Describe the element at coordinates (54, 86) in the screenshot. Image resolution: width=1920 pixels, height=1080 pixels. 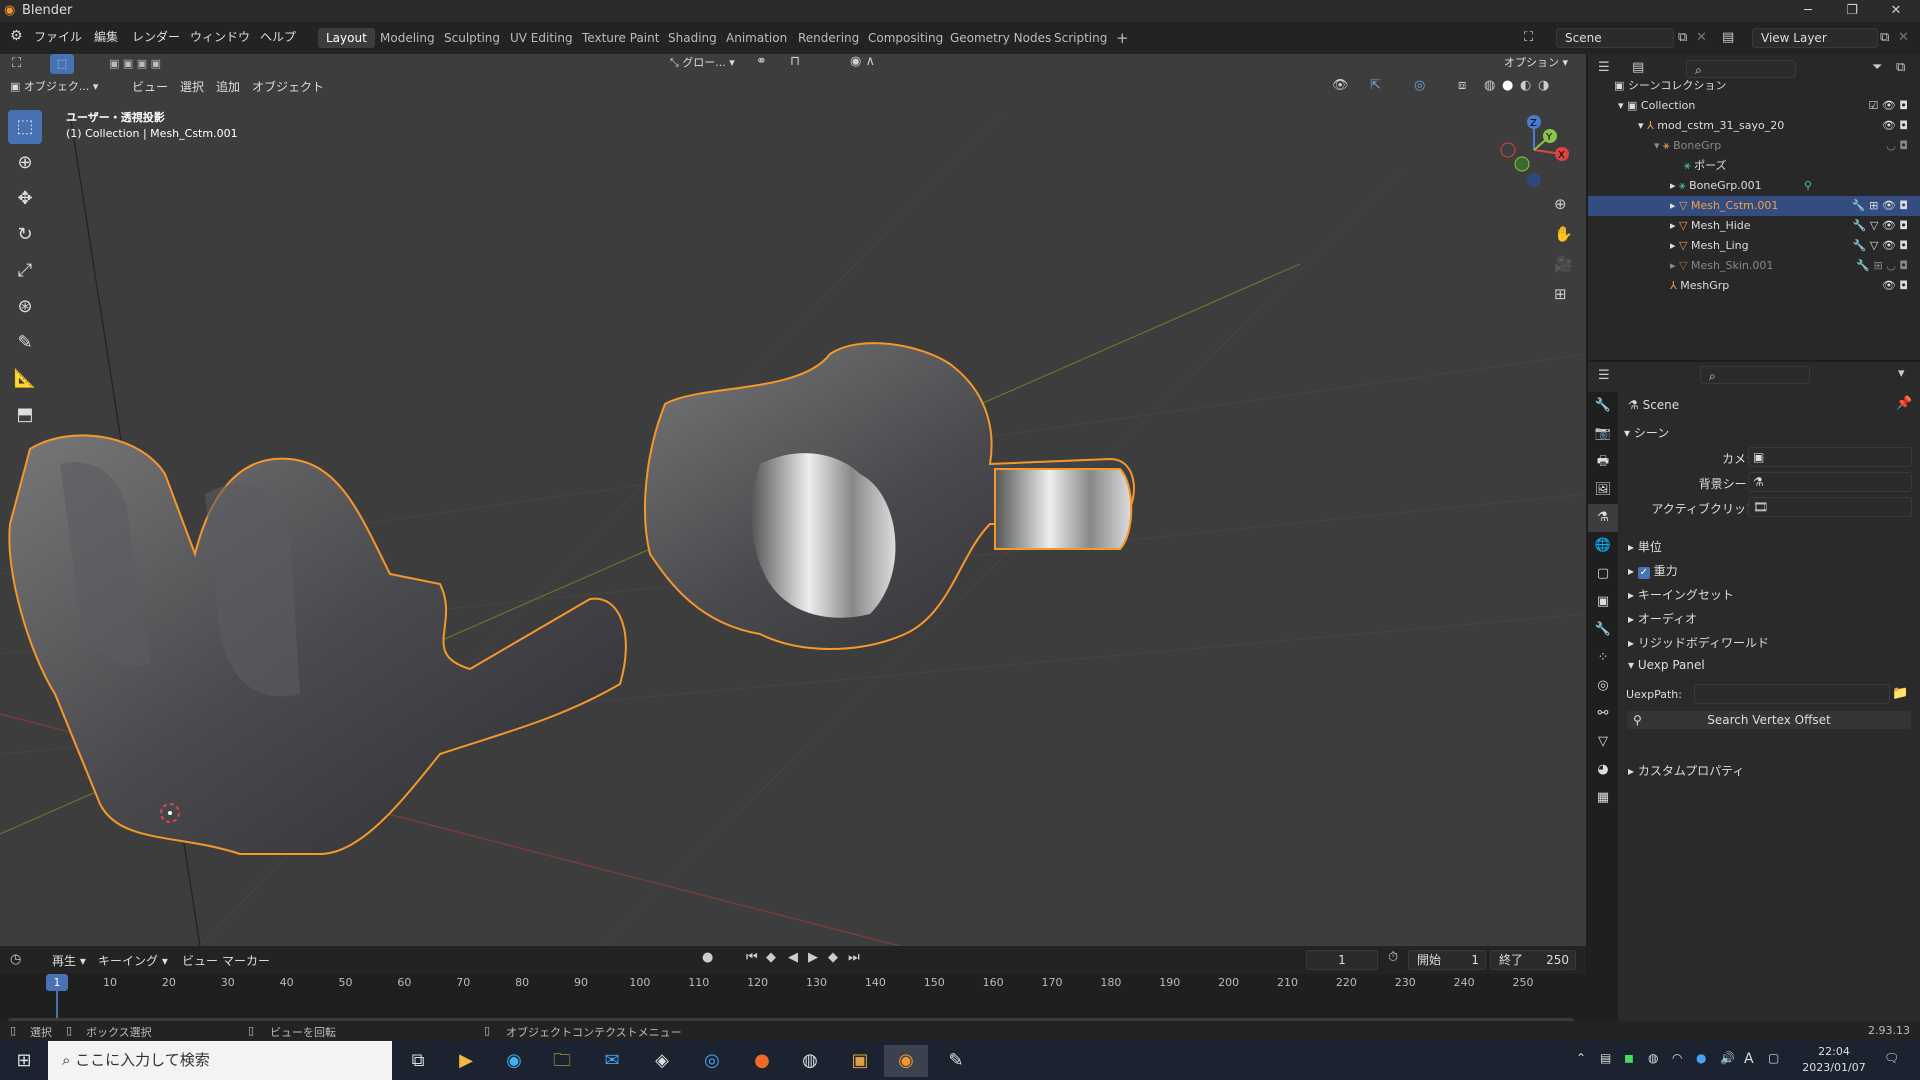
I see `object-mode-dropdown: ▣ オブジェク... ▾` at that location.